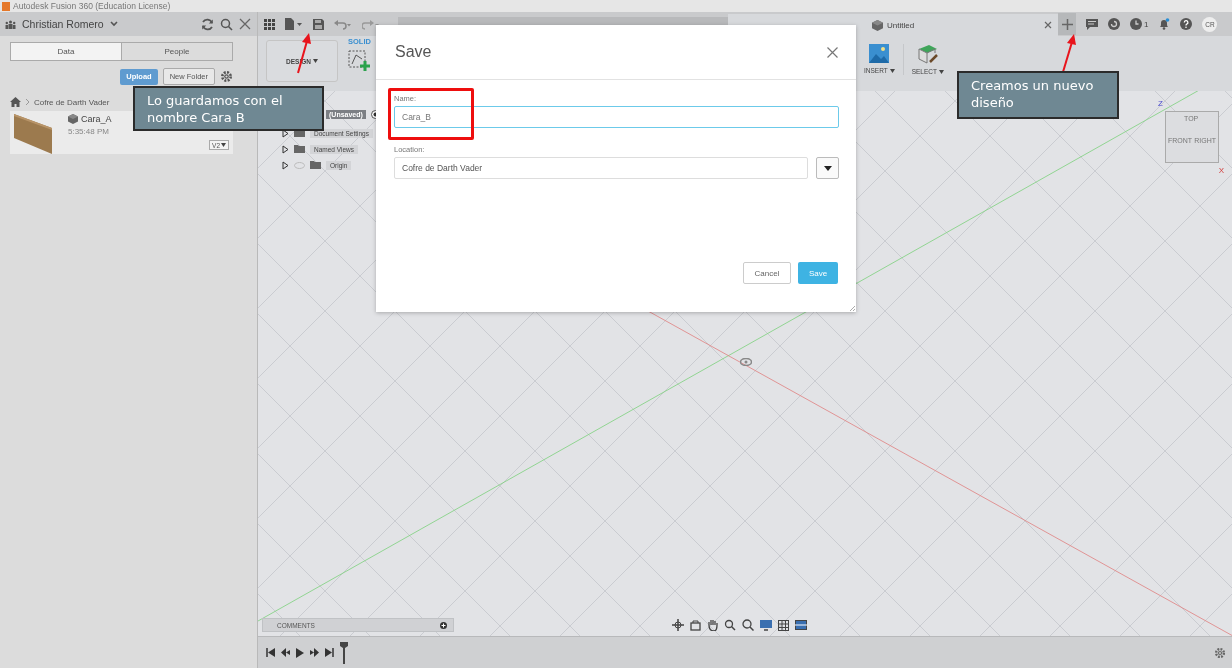  Describe the element at coordinates (1221, 170) in the screenshot. I see `axis-label: X` at that location.